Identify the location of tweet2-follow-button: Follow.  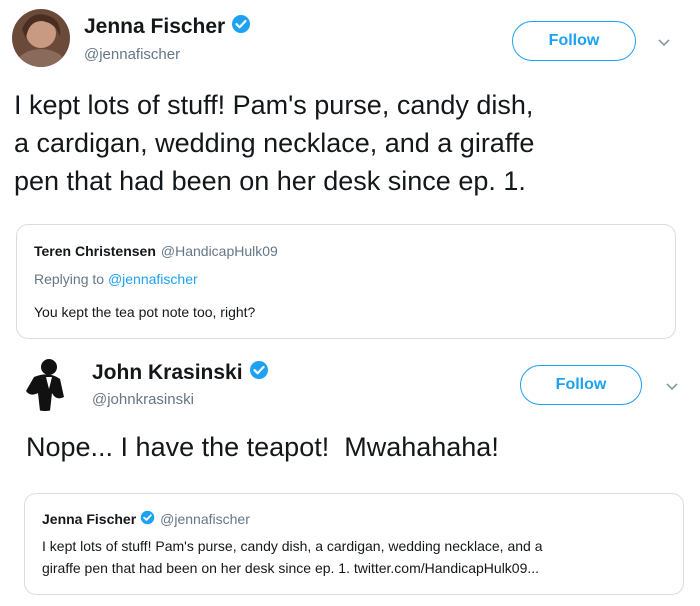
(581, 385).